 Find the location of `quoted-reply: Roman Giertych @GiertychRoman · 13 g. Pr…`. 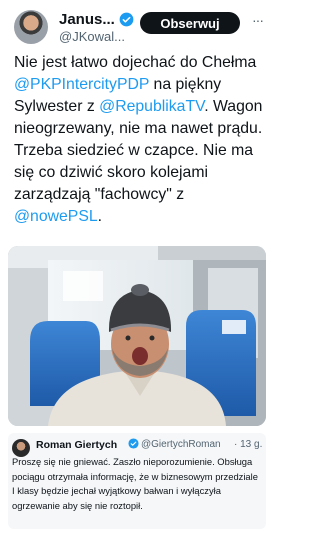

quoted-reply: Roman Giertych @GiertychRoman · 13 g. Pr… is located at coordinates (137, 481).